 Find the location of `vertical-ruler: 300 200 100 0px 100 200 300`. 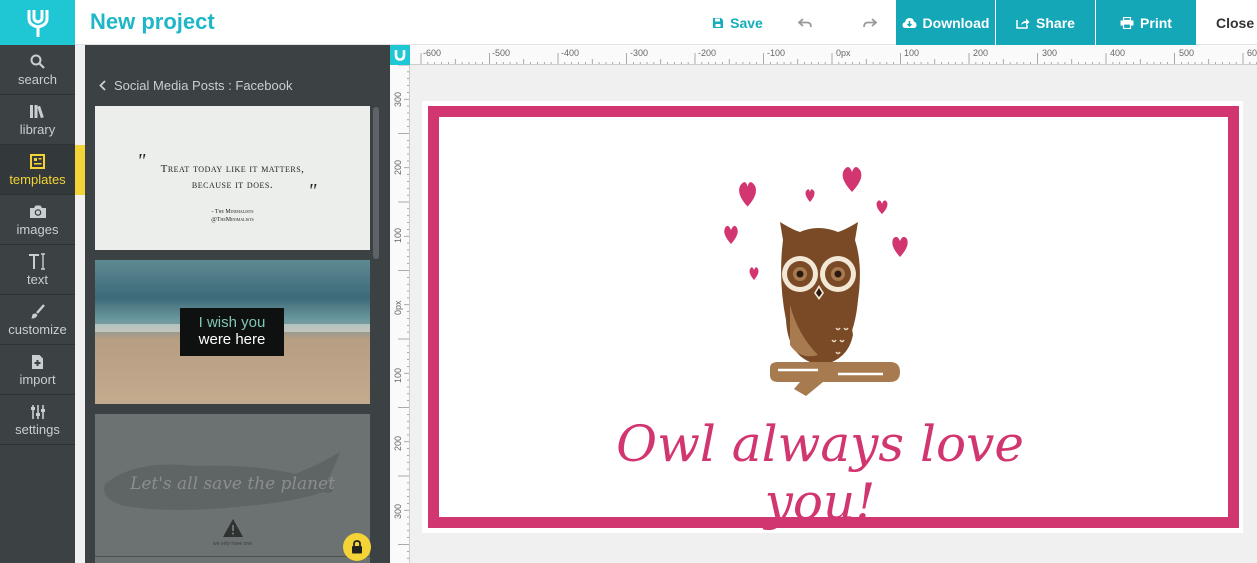

vertical-ruler: 300 200 100 0px 100 200 300 is located at coordinates (400, 314).